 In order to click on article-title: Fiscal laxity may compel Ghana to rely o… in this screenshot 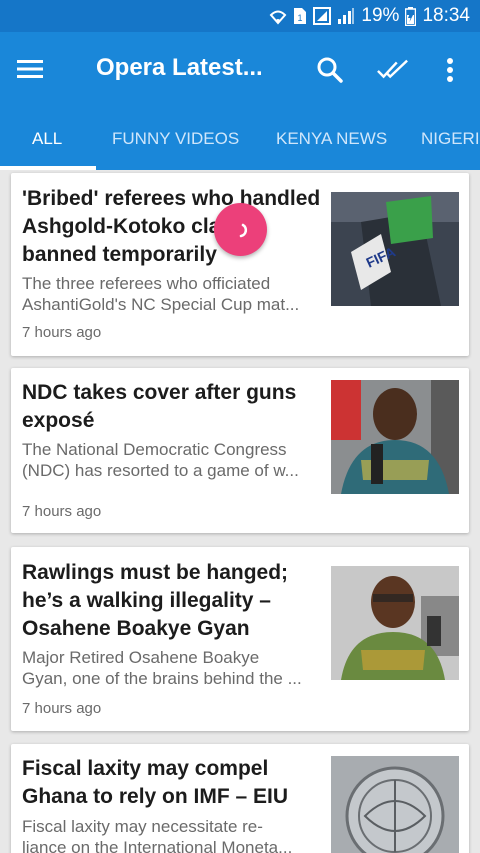, I will do `click(155, 782)`.